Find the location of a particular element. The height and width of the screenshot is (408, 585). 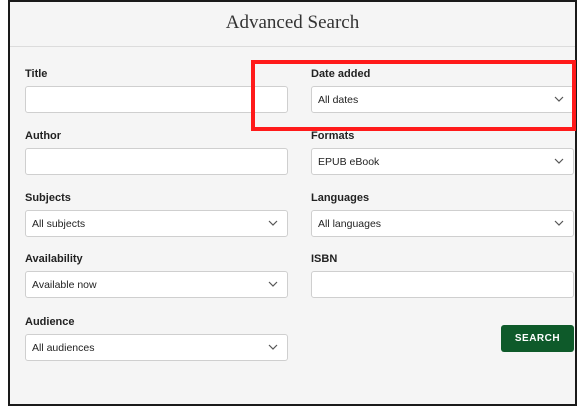

panel-header: Advanced Search is located at coordinates (292, 24).